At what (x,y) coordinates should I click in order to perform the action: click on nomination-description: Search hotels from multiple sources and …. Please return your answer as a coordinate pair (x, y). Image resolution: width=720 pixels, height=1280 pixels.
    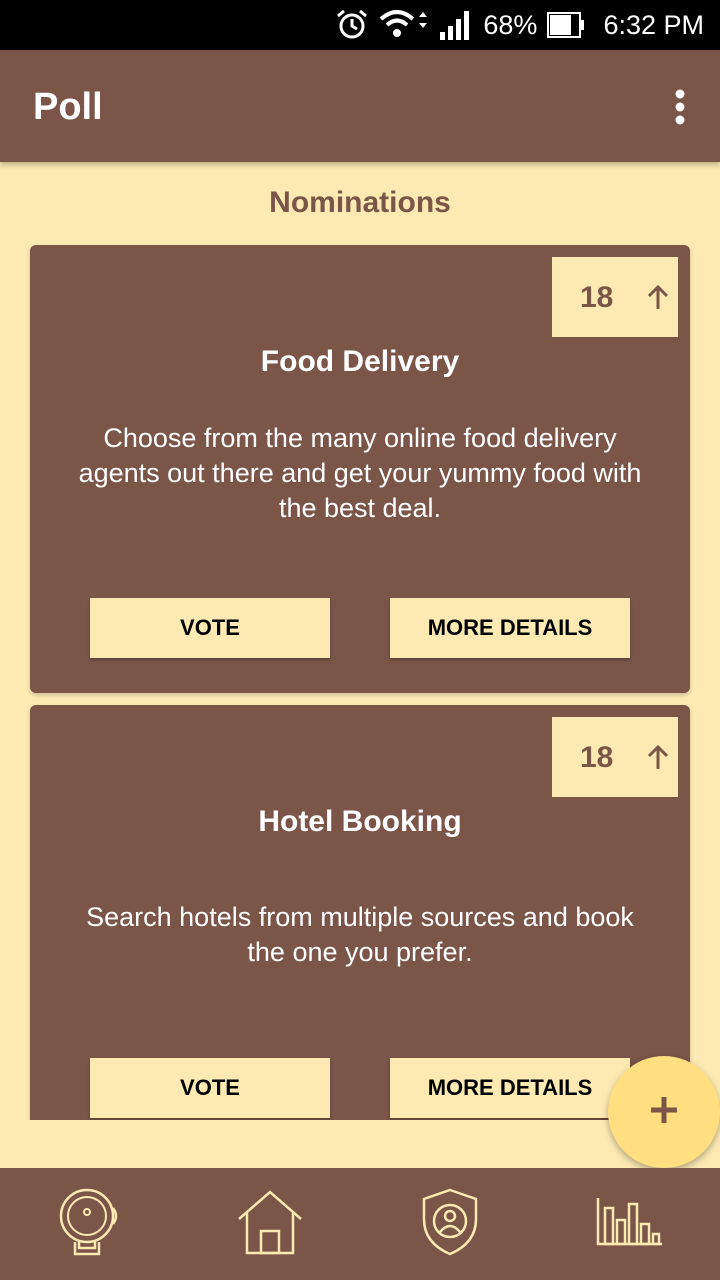
    Looking at the image, I should click on (360, 934).